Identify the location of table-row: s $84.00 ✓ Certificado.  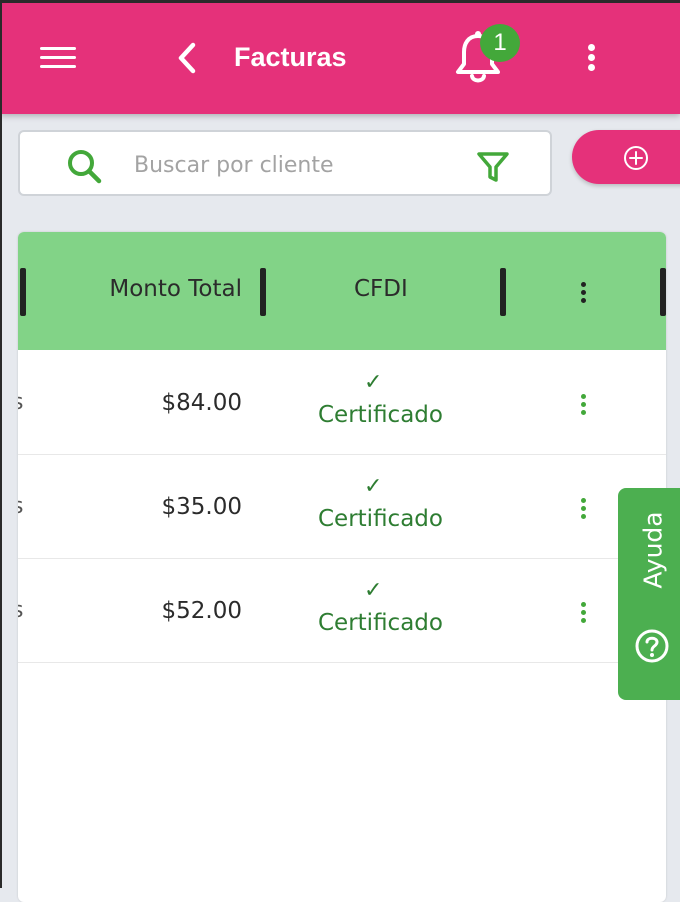
(342, 402).